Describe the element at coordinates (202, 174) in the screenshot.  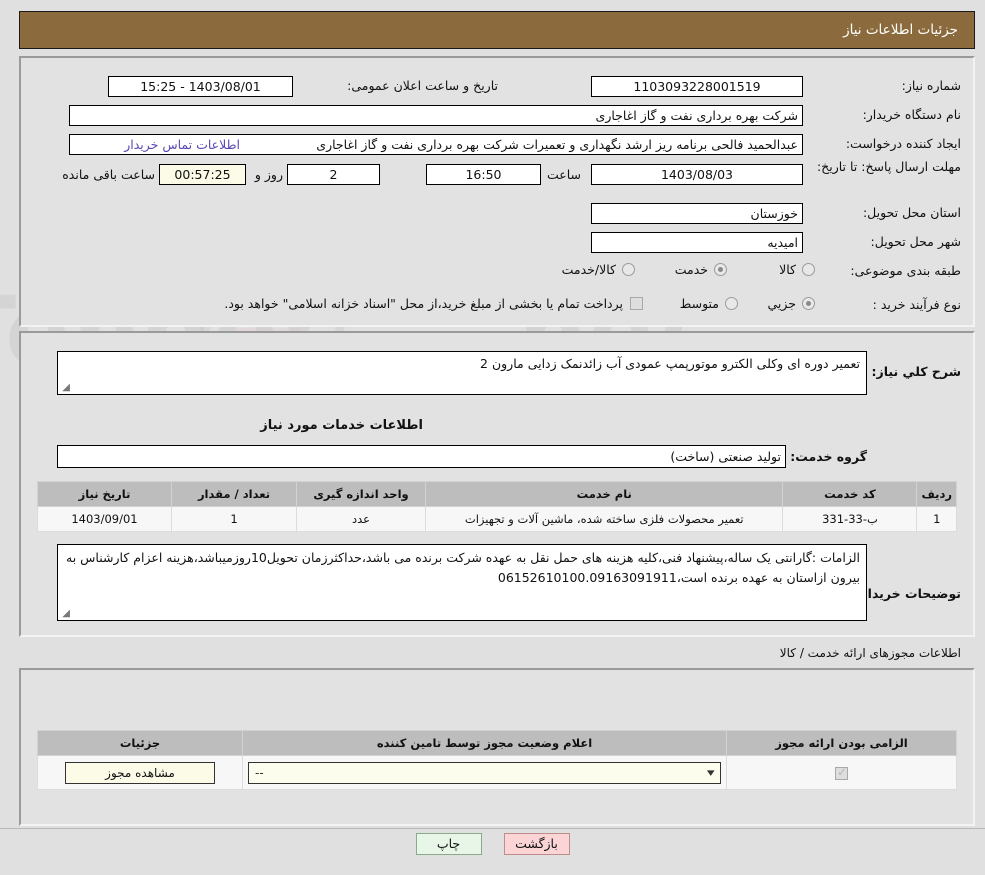
I see `deadline-countdown: 00:57:25` at that location.